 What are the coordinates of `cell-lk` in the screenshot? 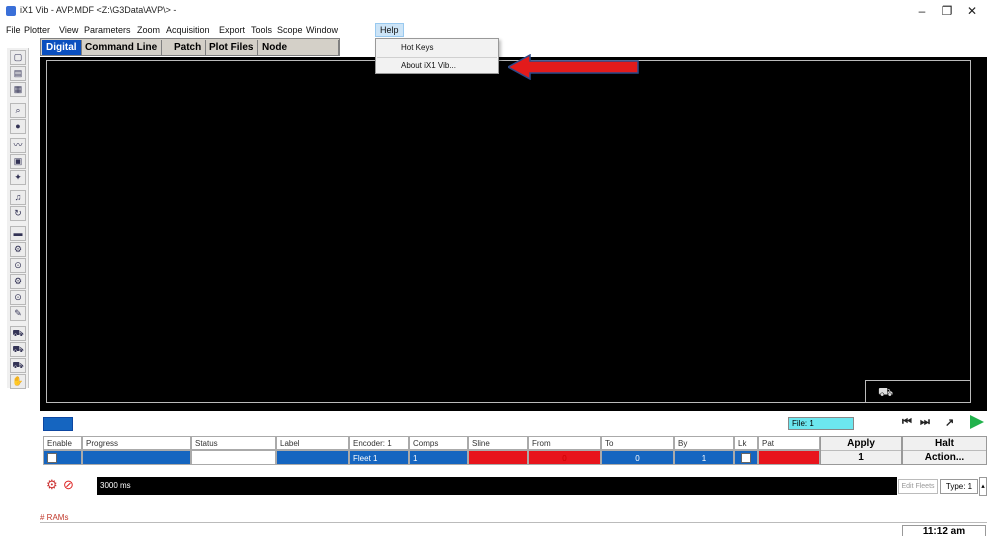 It's located at (746, 457).